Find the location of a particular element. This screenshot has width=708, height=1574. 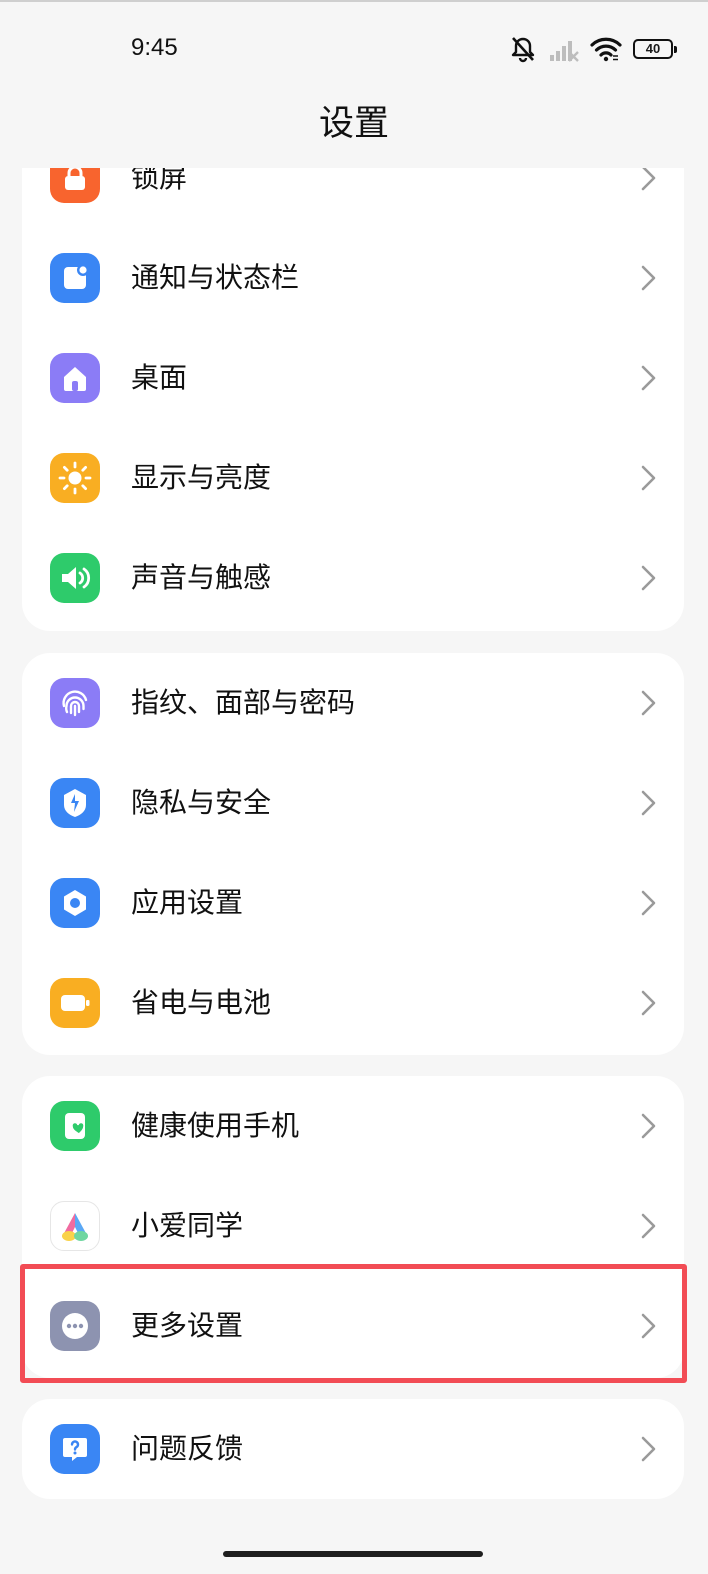

fingerprint-icon is located at coordinates (75, 703).